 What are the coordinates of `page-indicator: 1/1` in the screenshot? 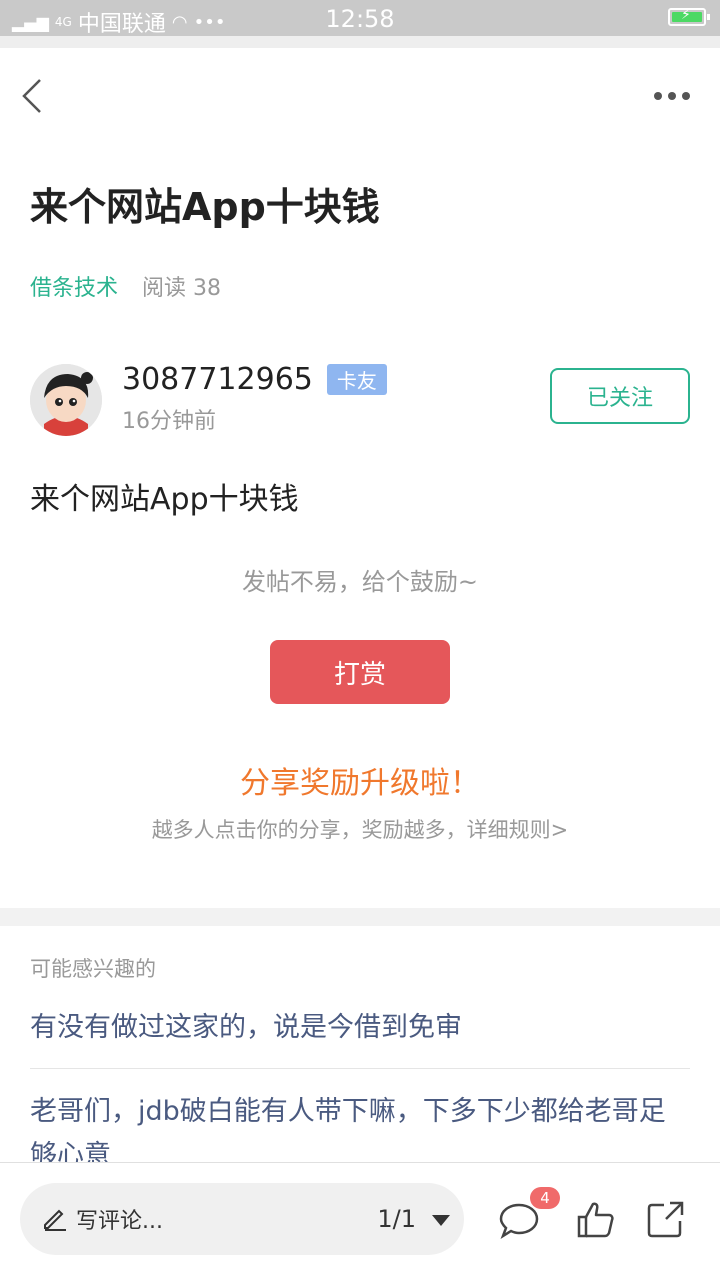 It's located at (396, 1219).